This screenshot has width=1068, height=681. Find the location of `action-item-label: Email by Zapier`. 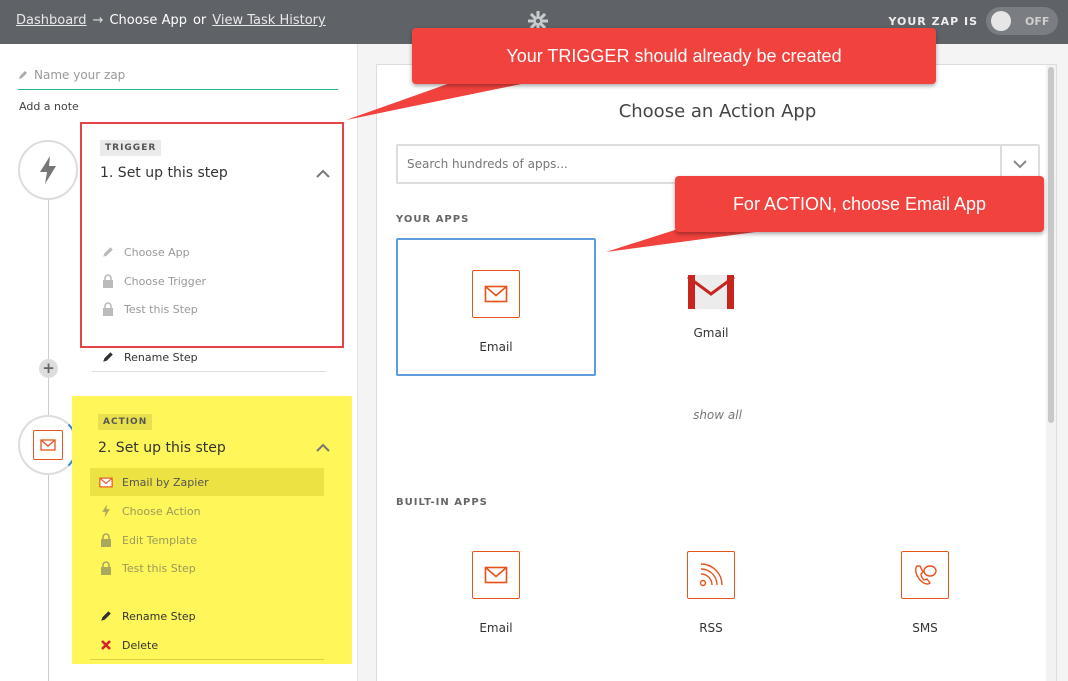

action-item-label: Email by Zapier is located at coordinates (165, 482).